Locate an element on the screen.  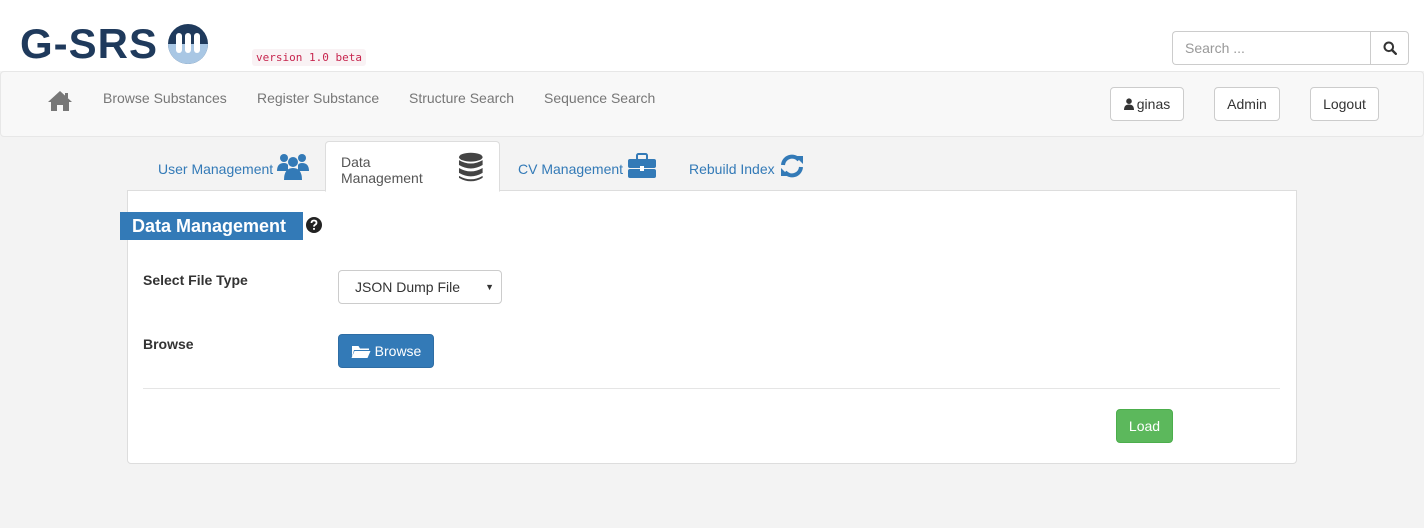
search-input is located at coordinates (1271, 48).